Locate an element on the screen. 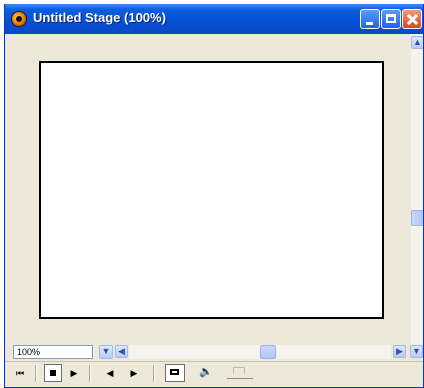 This screenshot has height=388, width=424. vertical-scroll-thumb is located at coordinates (417, 218).